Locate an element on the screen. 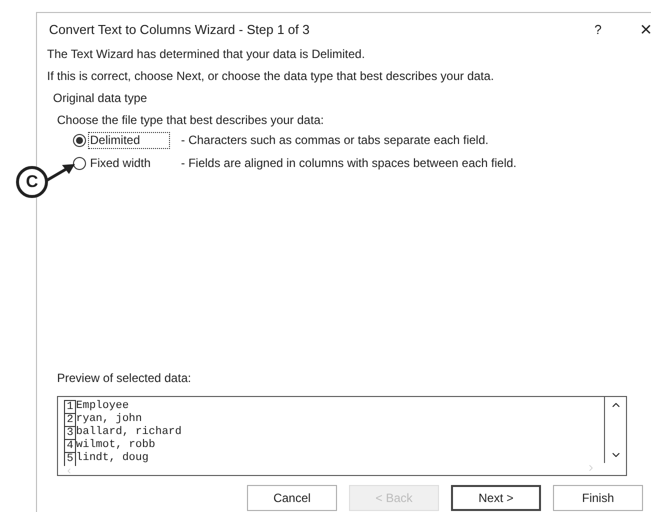 This screenshot has height=512, width=651. option-description: - Characters such as commas or tabs separate each field. is located at coordinates (334, 140).